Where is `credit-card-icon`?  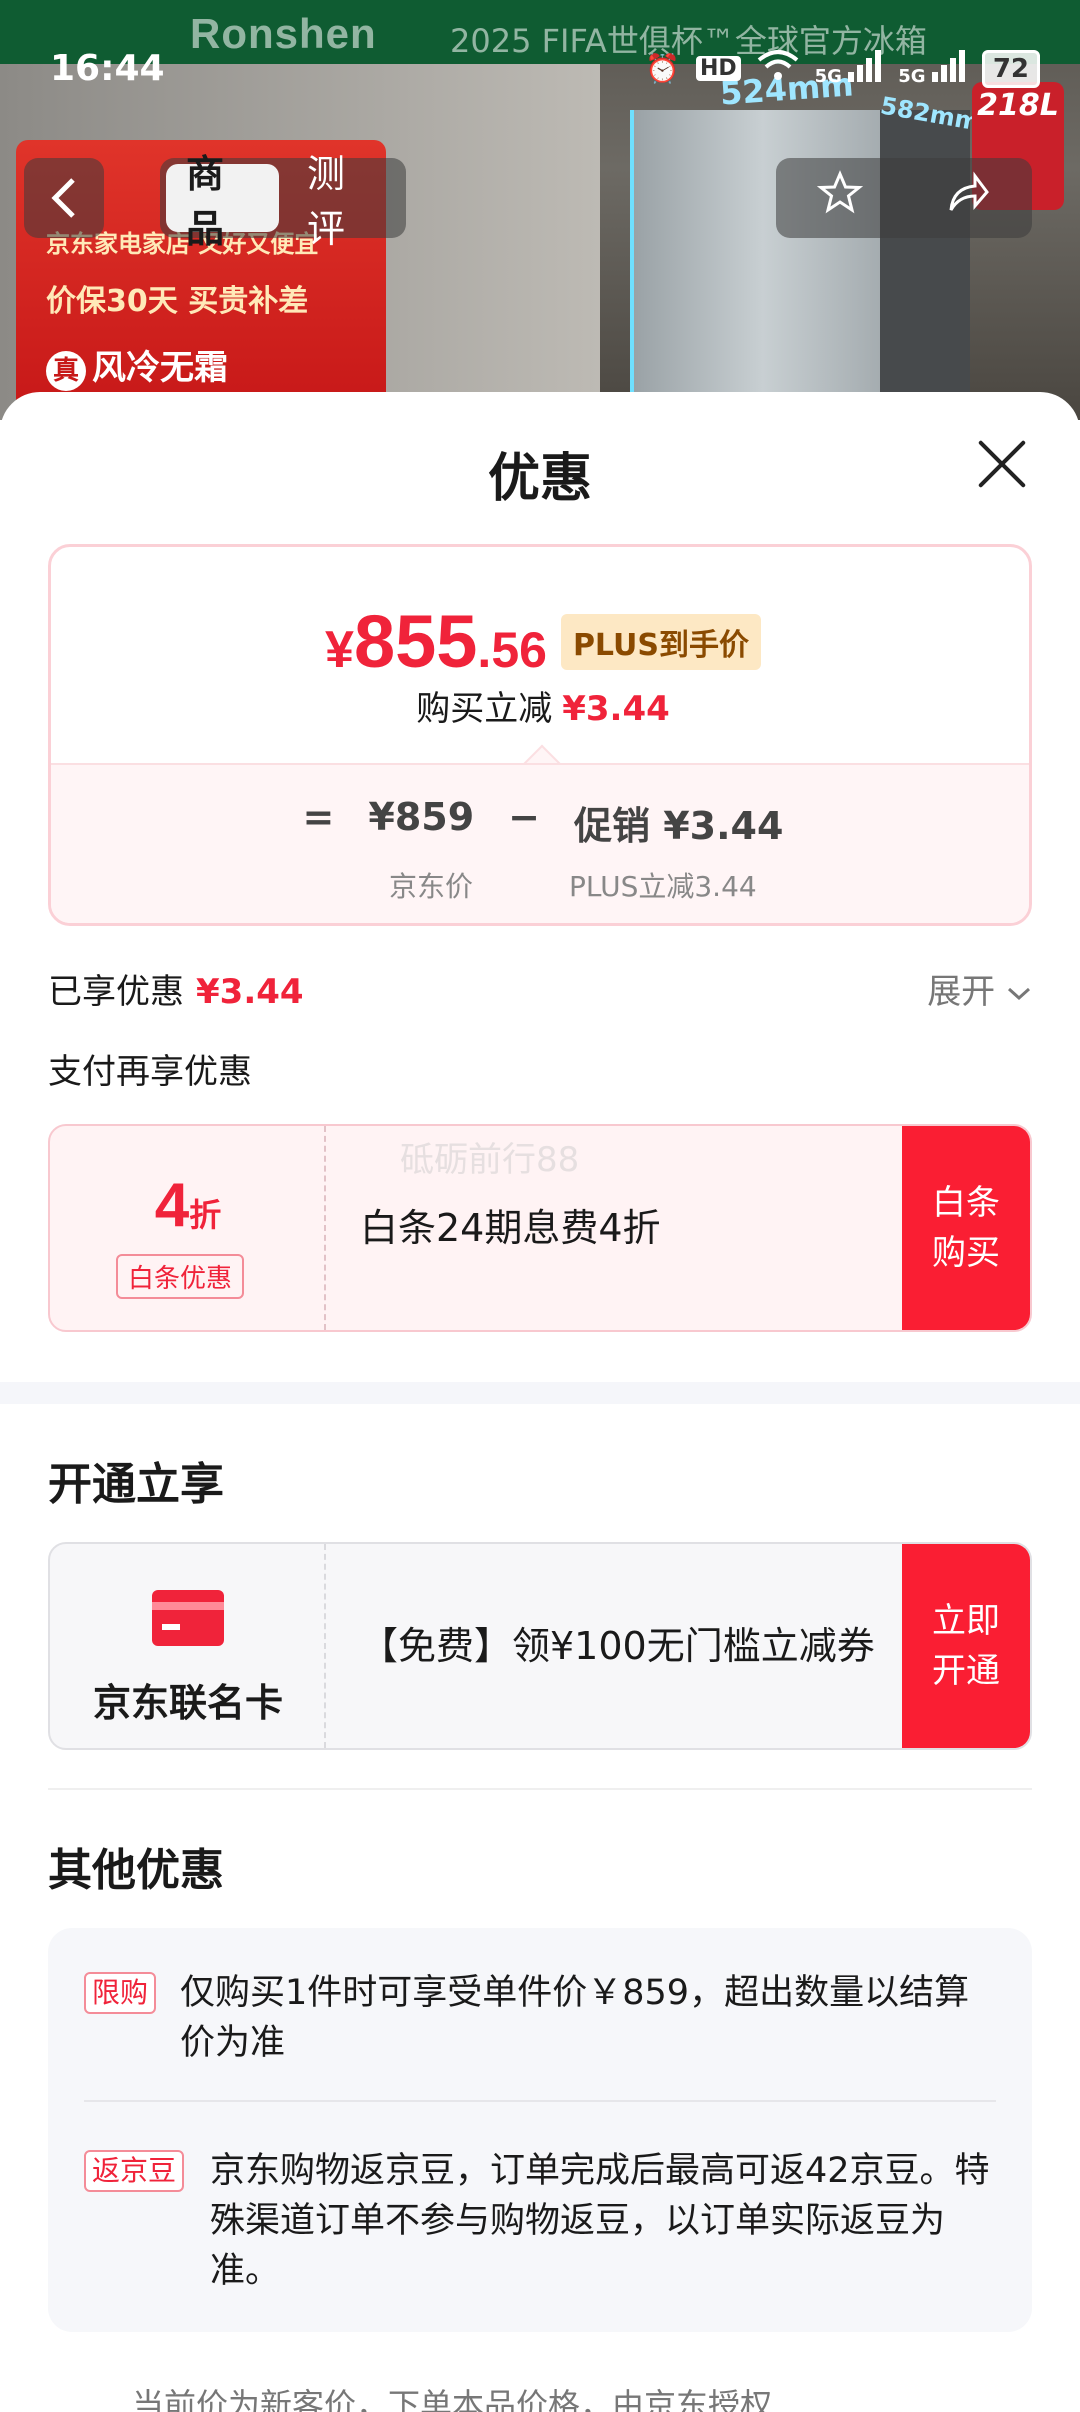 credit-card-icon is located at coordinates (188, 1618).